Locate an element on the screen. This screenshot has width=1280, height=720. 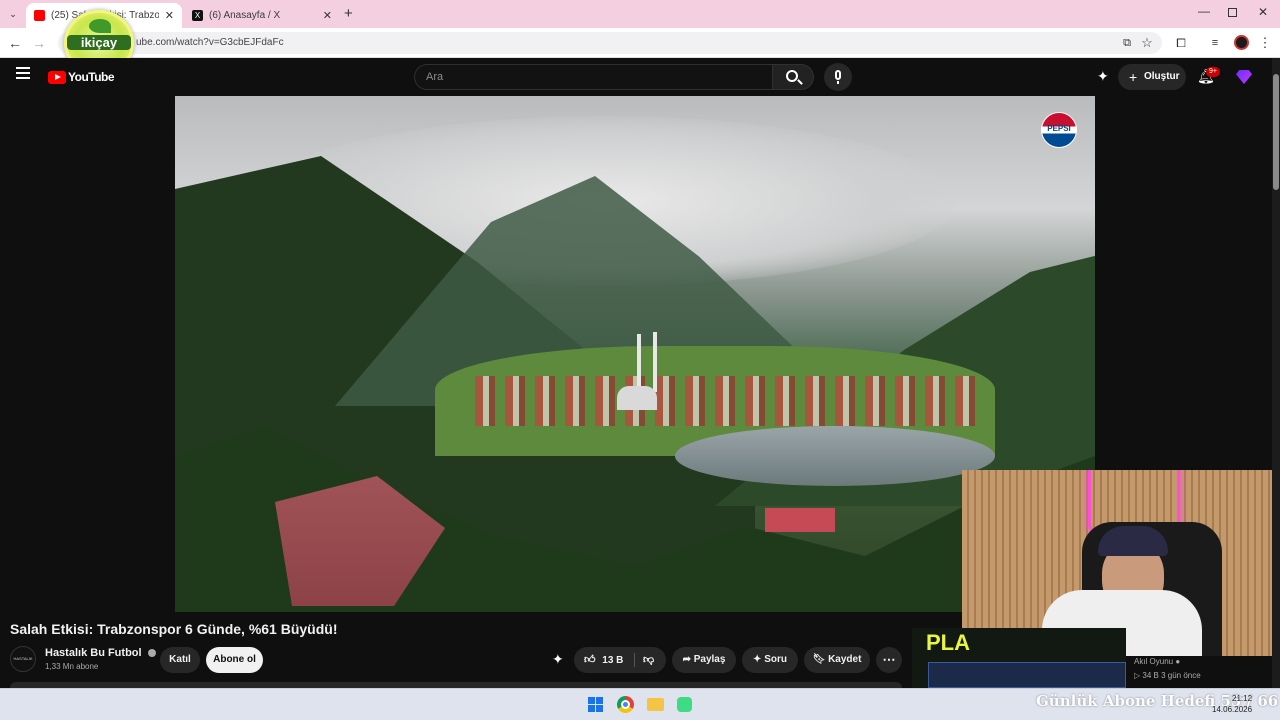
ask-button: ✦ Soru is located at coordinates (770, 660).